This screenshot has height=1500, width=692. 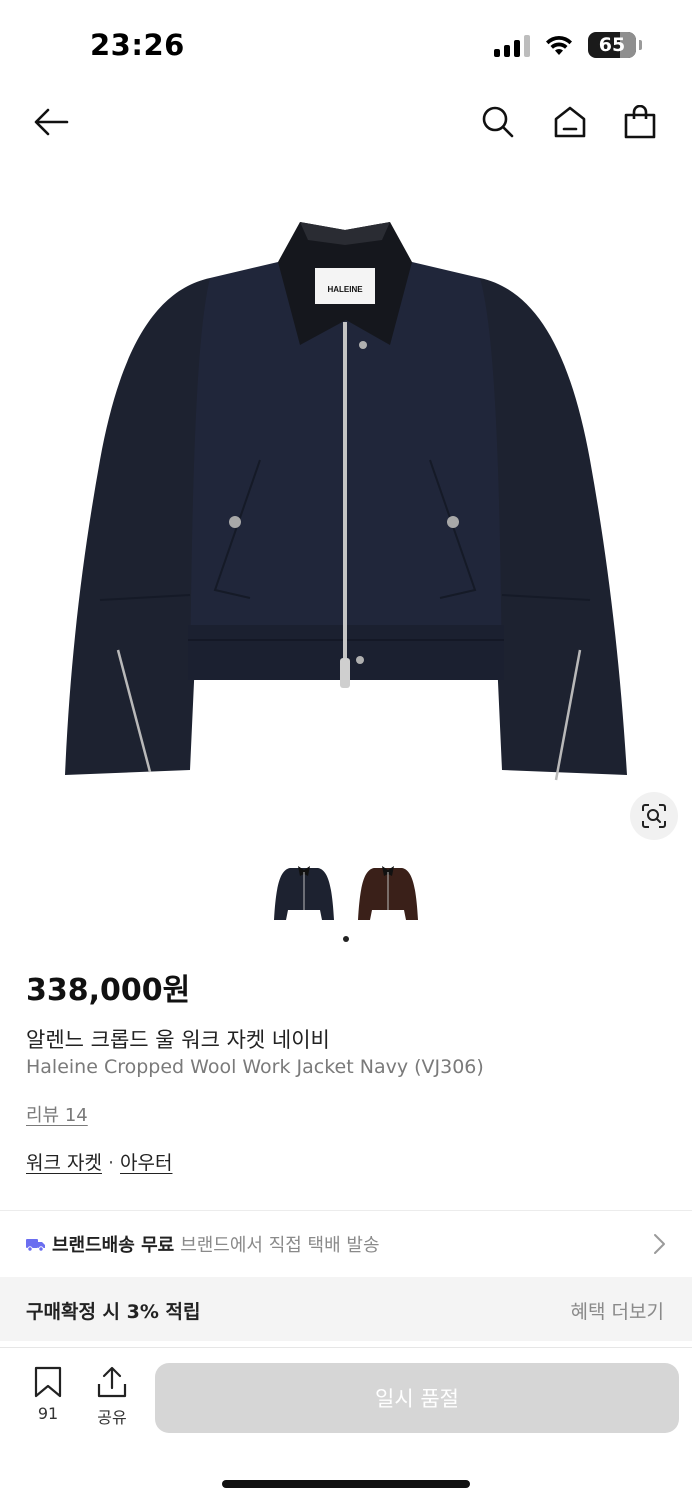 What do you see at coordinates (178, 1040) in the screenshot?
I see `product-name-korean: 알렌느 크롭드 울 워크 자켓 네이비` at bounding box center [178, 1040].